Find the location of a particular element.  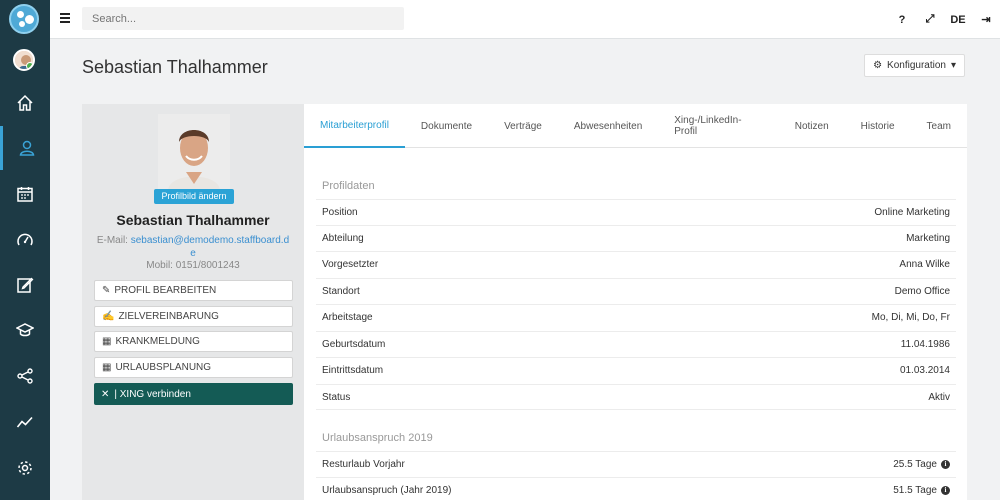

edit-profile-button: ✎ Profil bearbeiten is located at coordinates (193, 290).